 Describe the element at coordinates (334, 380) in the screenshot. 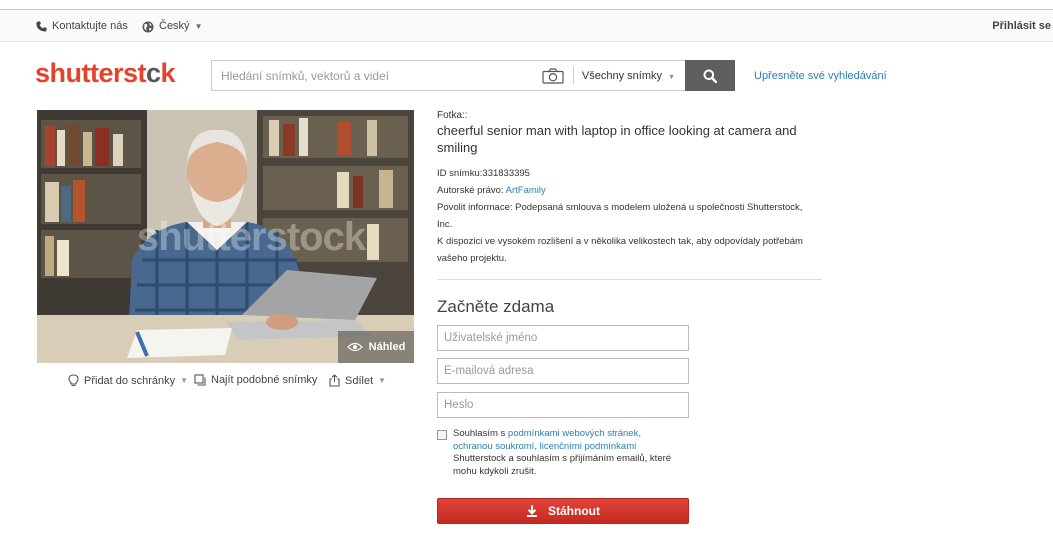

I see `share-icon` at that location.